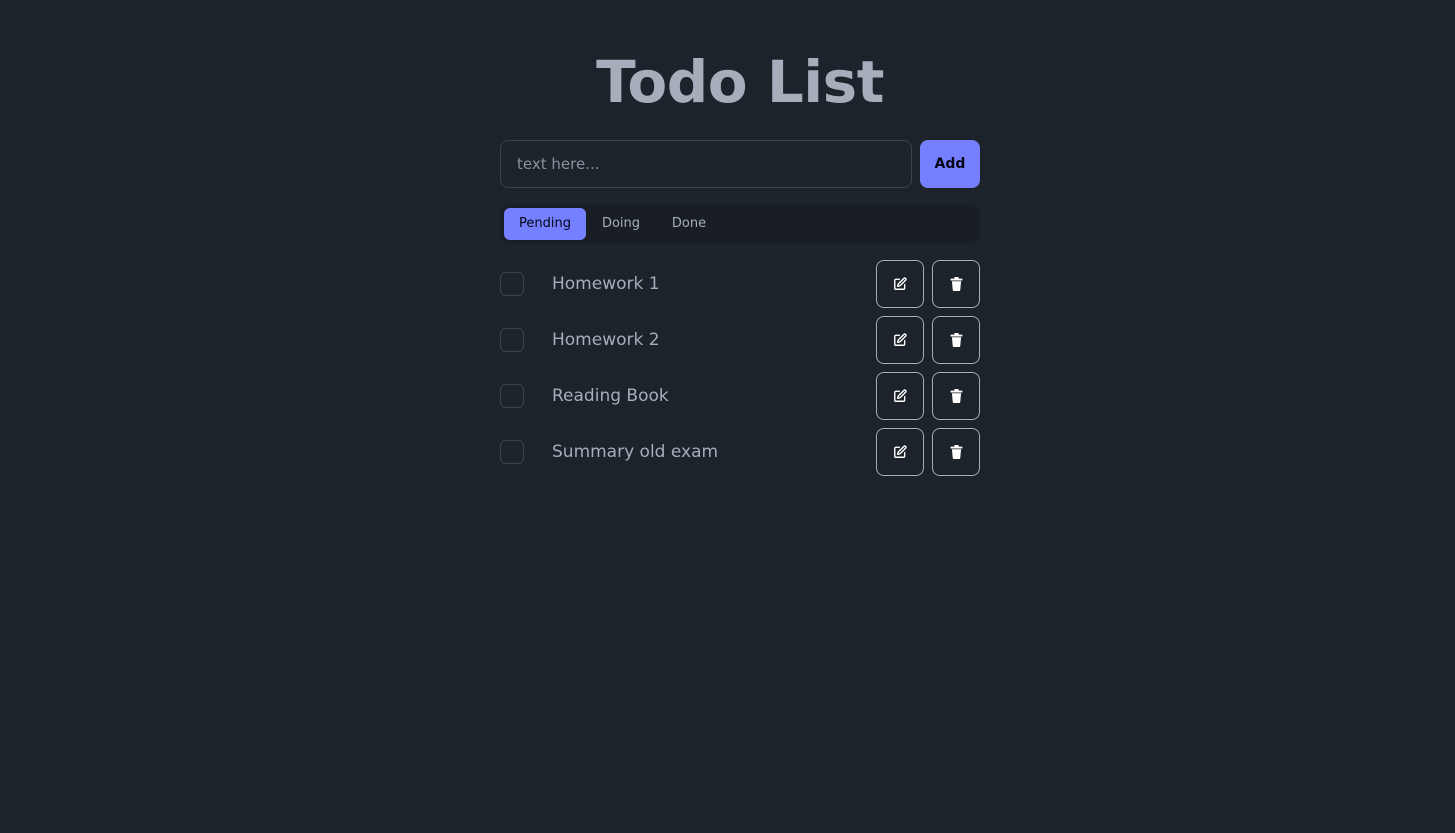  What do you see at coordinates (740, 82) in the screenshot?
I see `page-title: Todo List` at bounding box center [740, 82].